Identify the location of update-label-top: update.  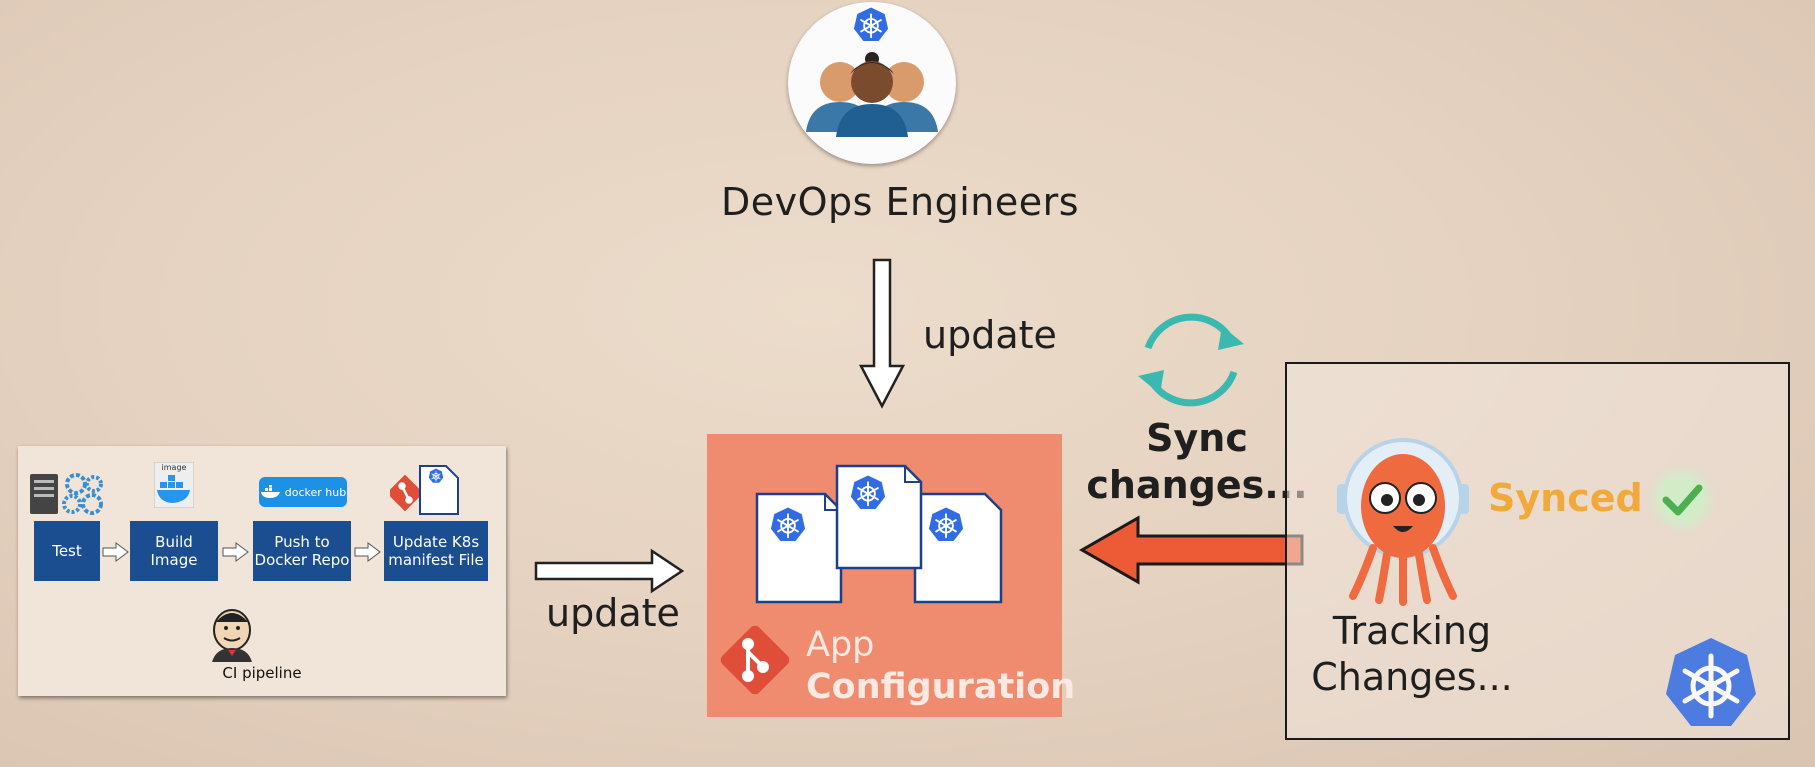
(990, 335).